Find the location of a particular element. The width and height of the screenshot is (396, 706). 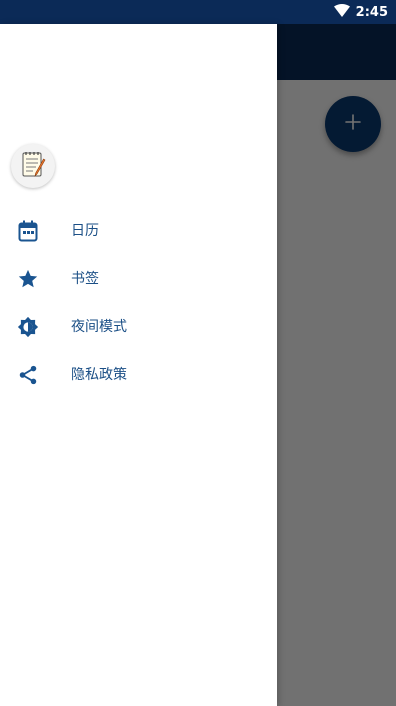

notepad-logo-icon is located at coordinates (33, 166).